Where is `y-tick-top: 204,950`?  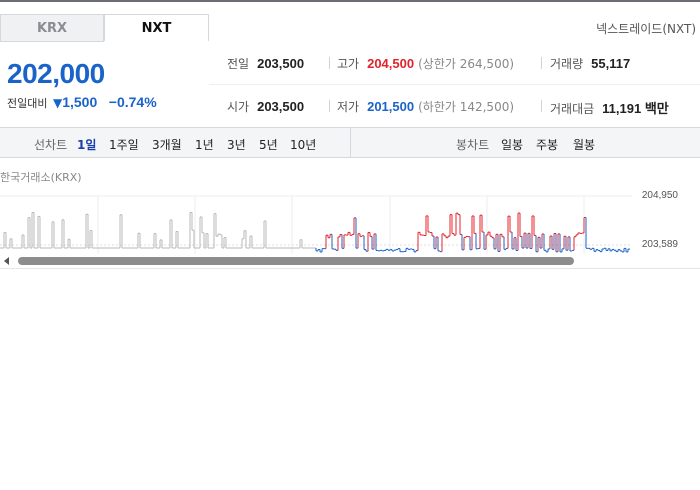
y-tick-top: 204,950 is located at coordinates (659, 195).